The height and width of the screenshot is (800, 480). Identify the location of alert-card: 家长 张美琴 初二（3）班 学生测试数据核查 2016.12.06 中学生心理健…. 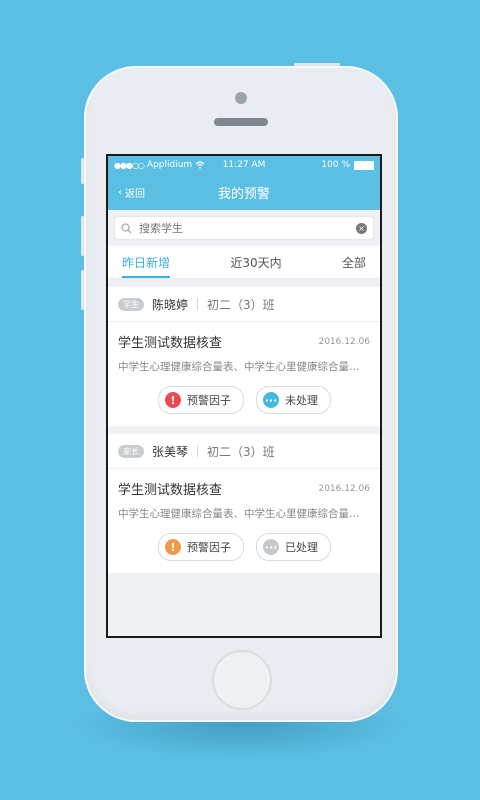
(244, 503).